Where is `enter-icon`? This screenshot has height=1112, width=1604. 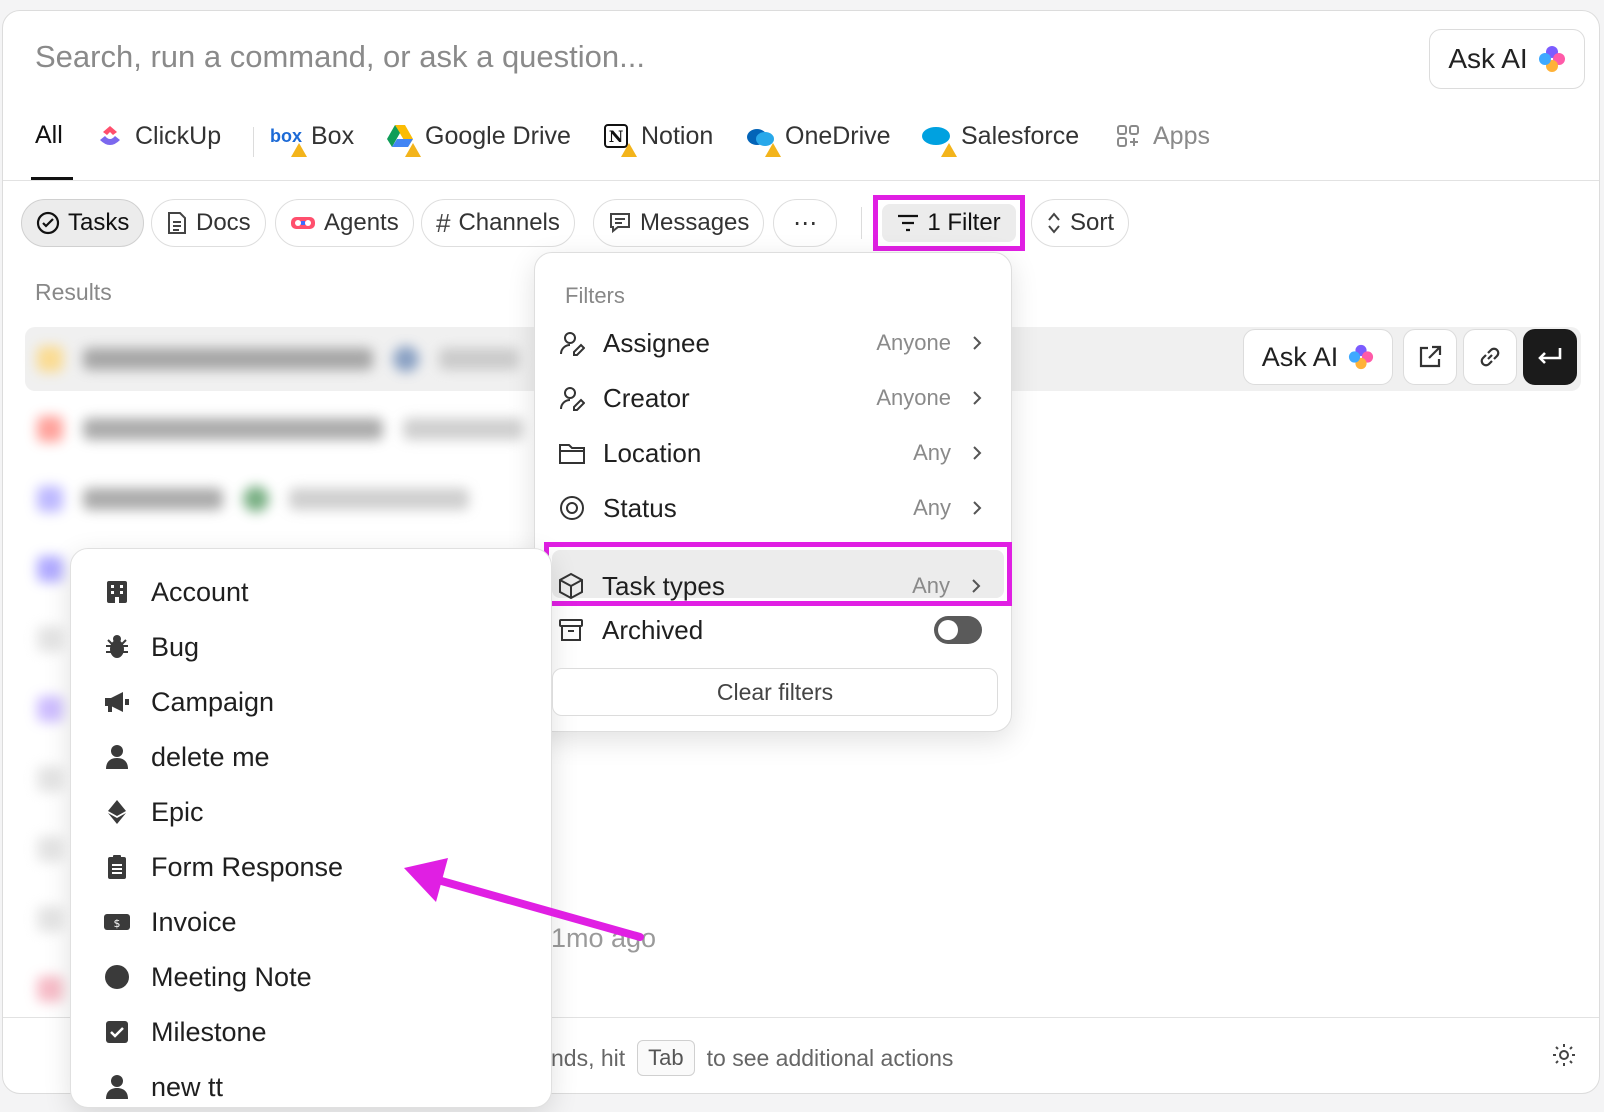
enter-icon is located at coordinates (1550, 356).